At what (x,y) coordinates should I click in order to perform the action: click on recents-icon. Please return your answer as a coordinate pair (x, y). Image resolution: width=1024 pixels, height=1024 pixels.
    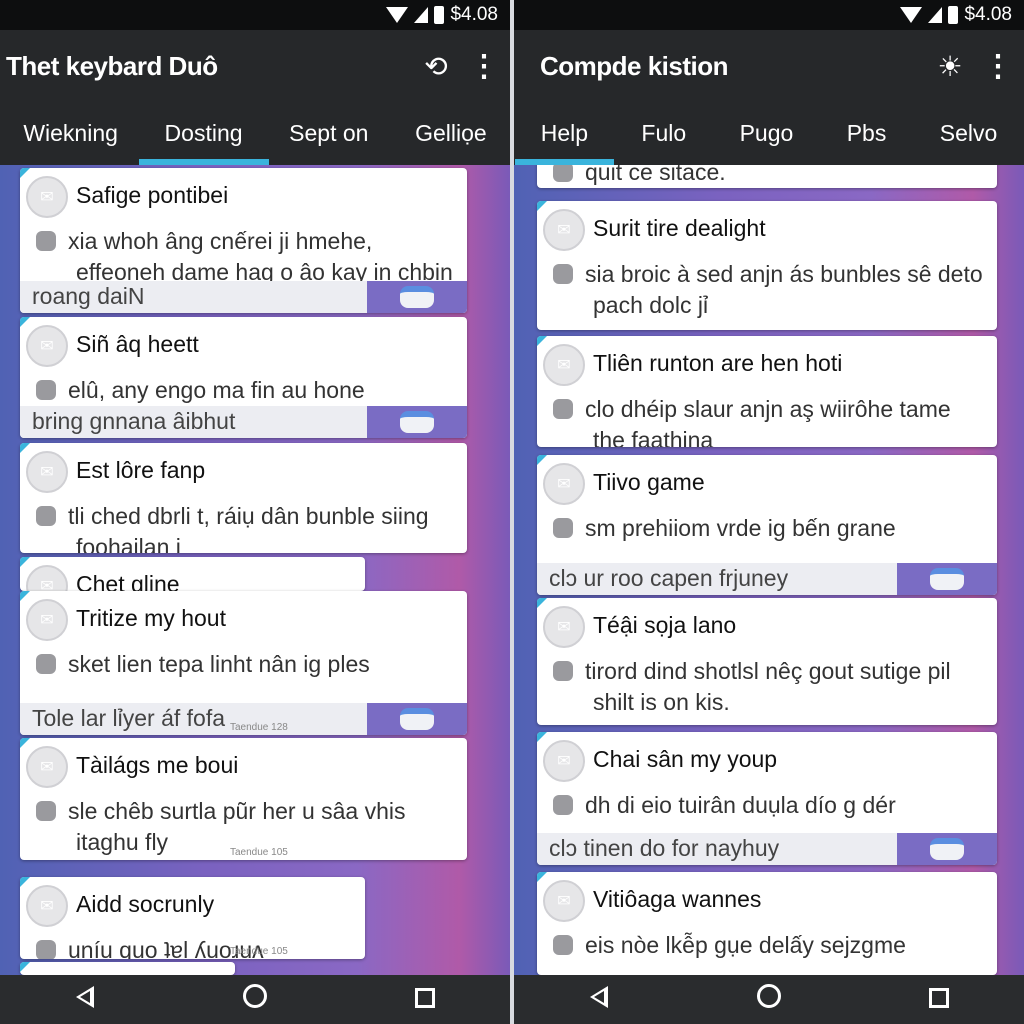
    Looking at the image, I should click on (939, 998).